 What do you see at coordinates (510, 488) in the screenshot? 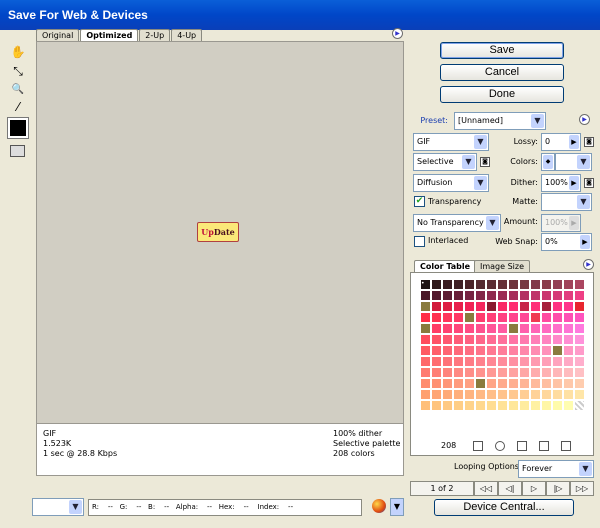
I see `previous-frame-icon: ◁|` at bounding box center [510, 488].